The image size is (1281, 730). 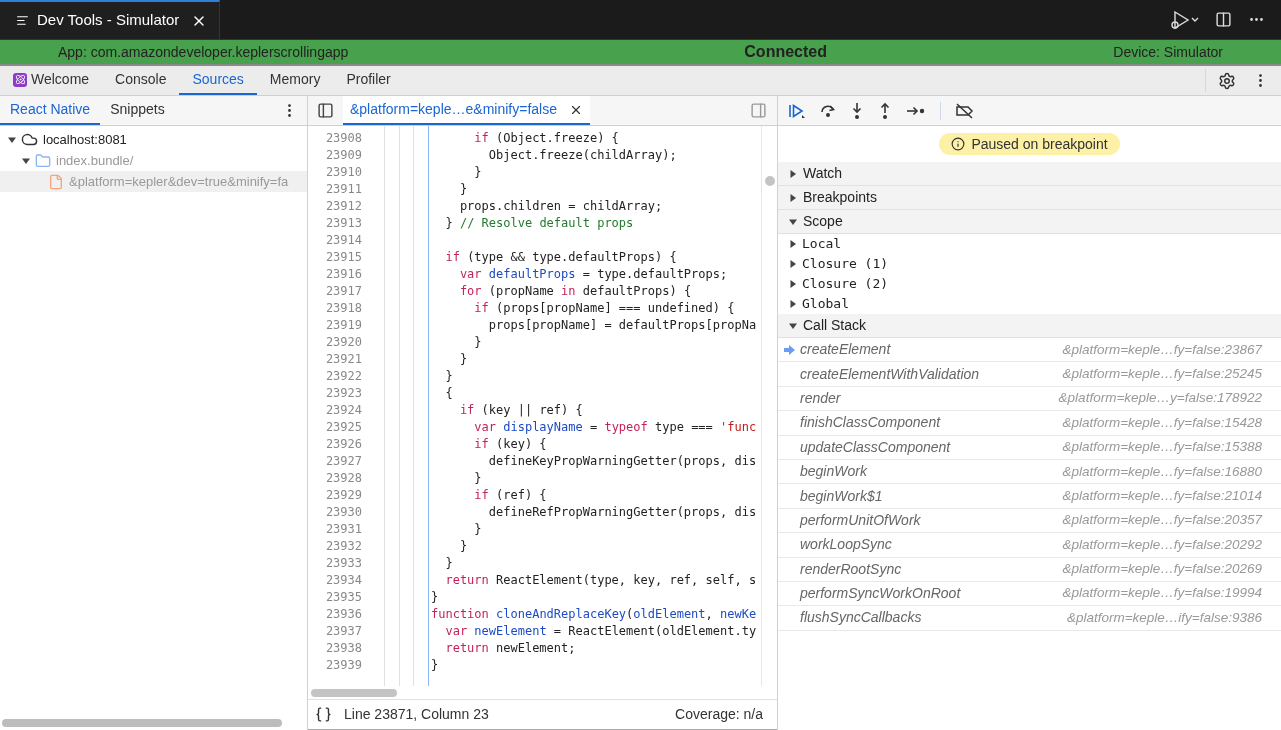 I want to click on window-tab: Dev Tools - Simulator, so click(x=110, y=19).